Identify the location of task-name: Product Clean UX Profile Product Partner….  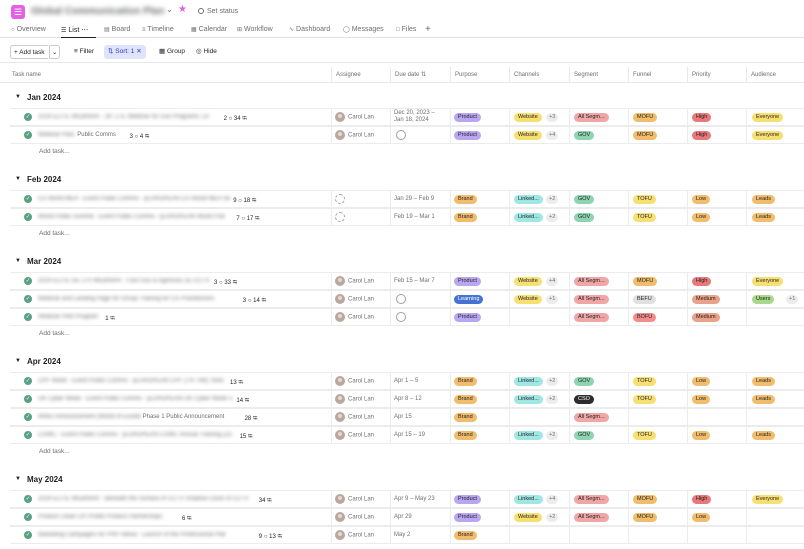
(100, 517).